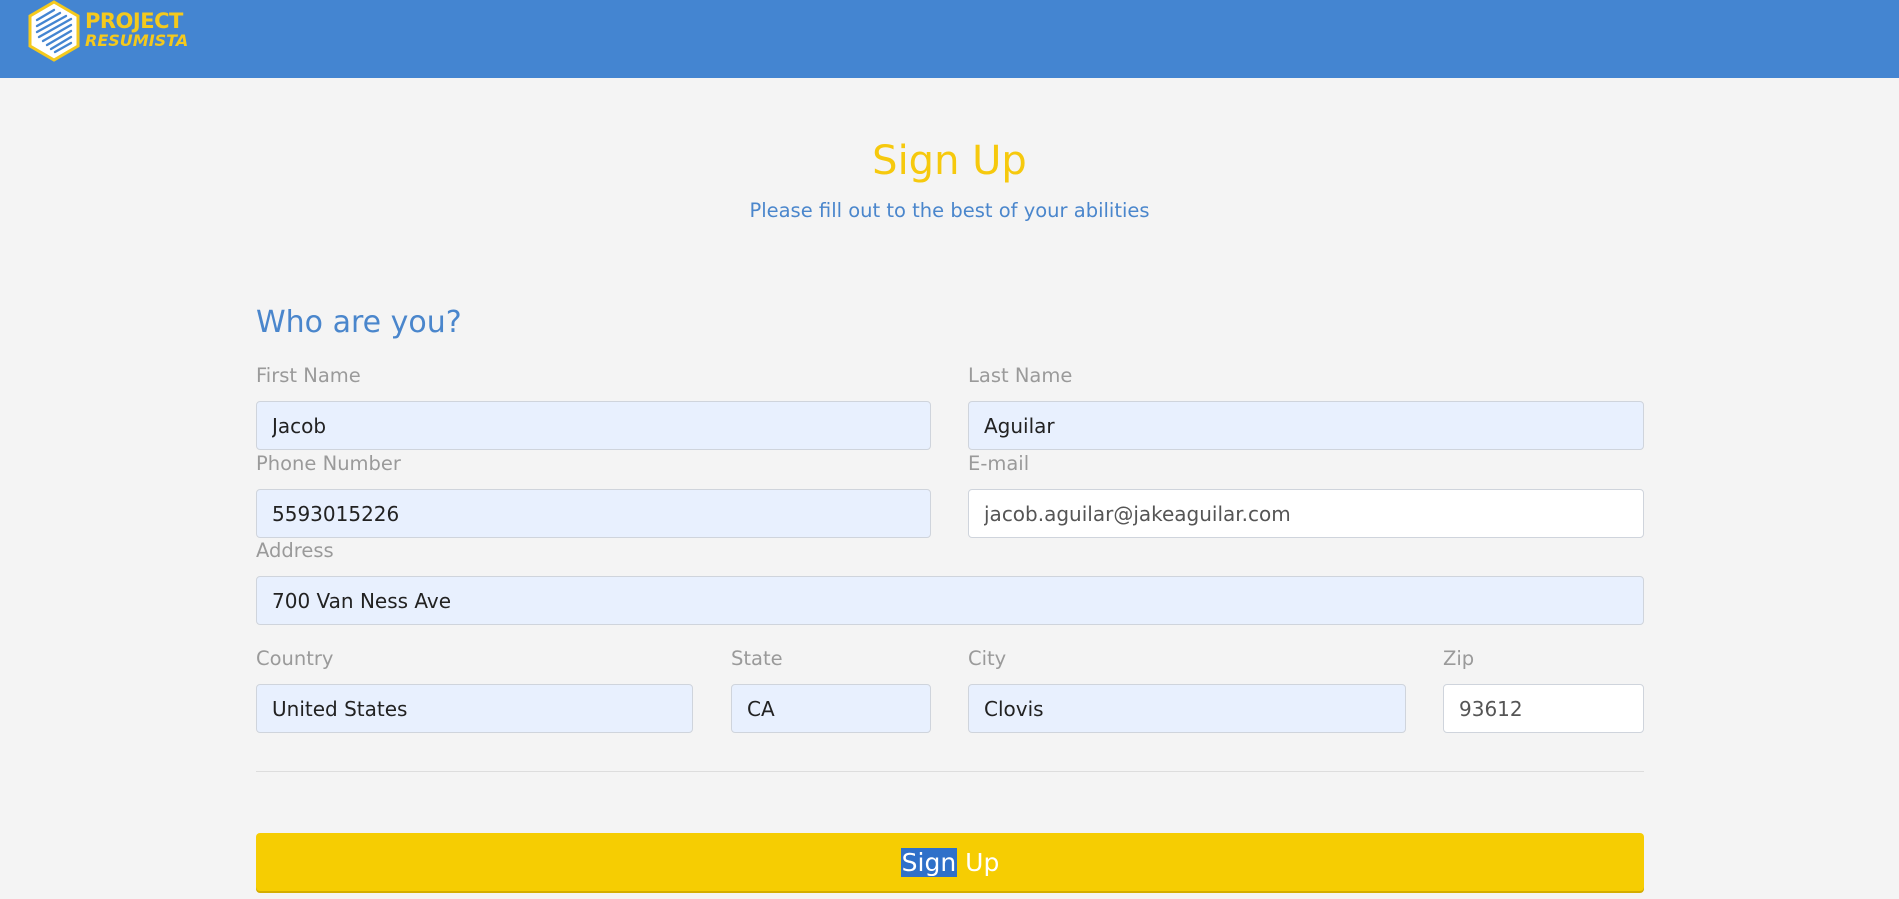  What do you see at coordinates (295, 550) in the screenshot?
I see `address-label: Address` at bounding box center [295, 550].